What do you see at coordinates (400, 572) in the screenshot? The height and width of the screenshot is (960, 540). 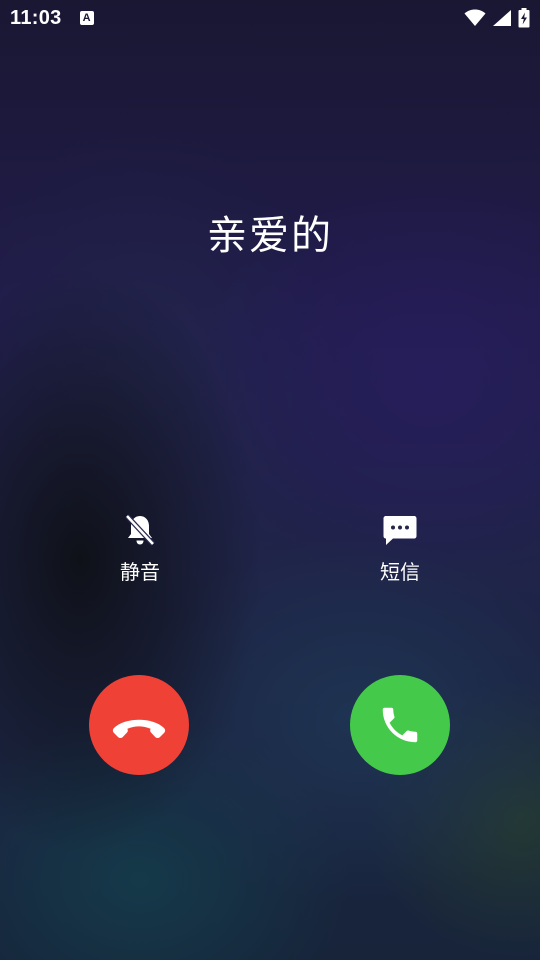 I see `sms-label: 短信` at bounding box center [400, 572].